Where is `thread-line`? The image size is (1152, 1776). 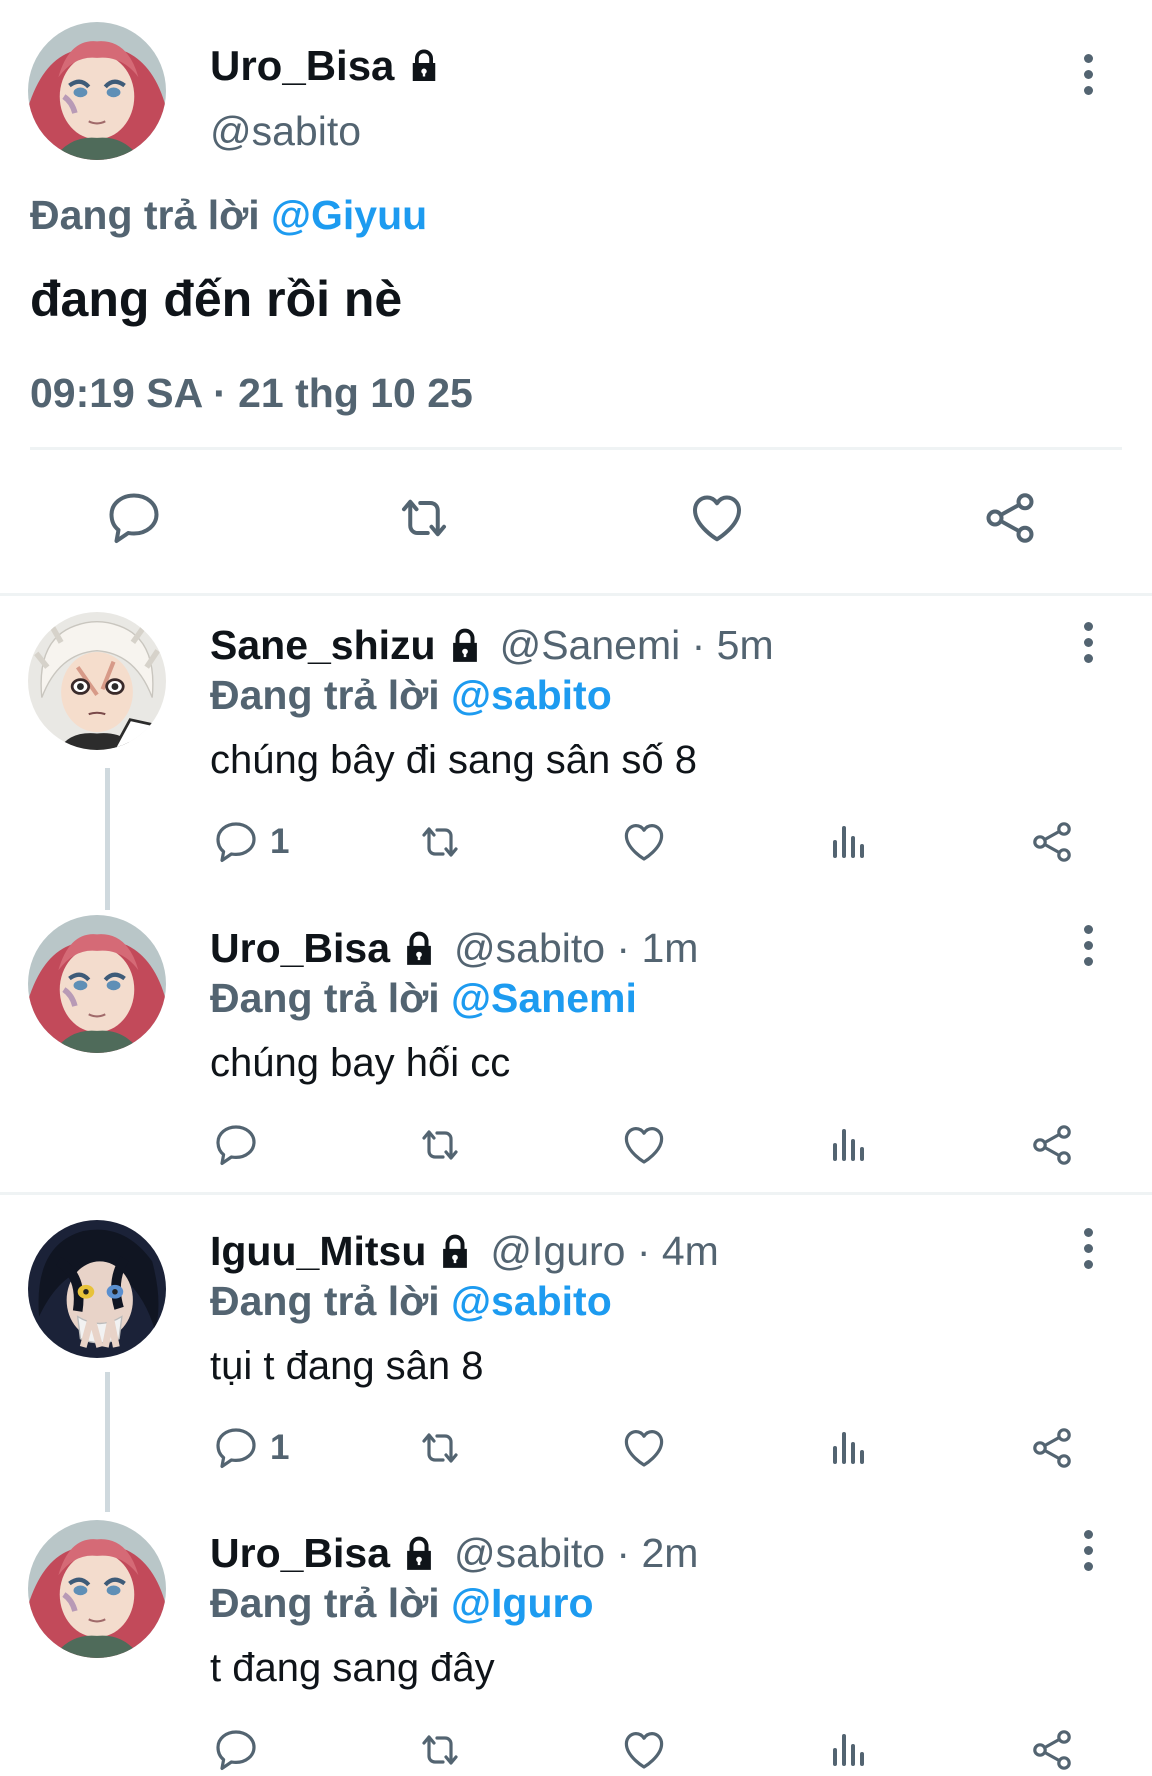 thread-line is located at coordinates (107, 839).